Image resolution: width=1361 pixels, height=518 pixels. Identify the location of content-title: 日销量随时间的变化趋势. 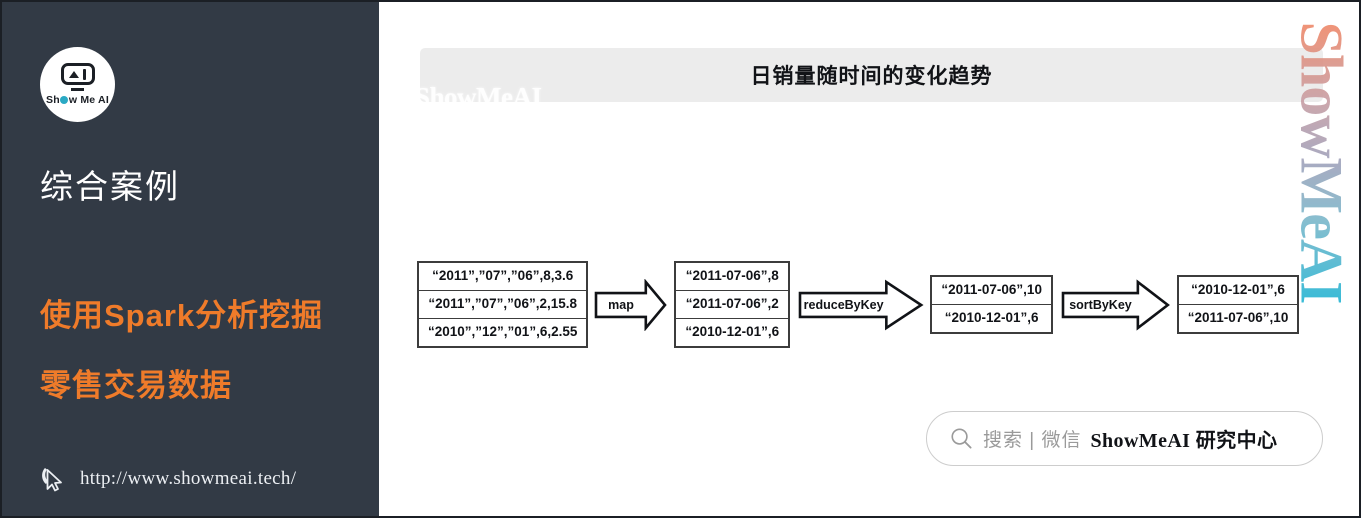
(871, 76).